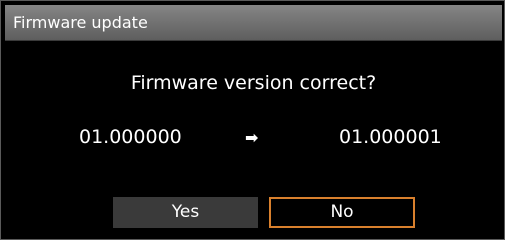 Image resolution: width=505 pixels, height=240 pixels. Describe the element at coordinates (253, 83) in the screenshot. I see `confirmation-question: Firmware version correct?` at that location.